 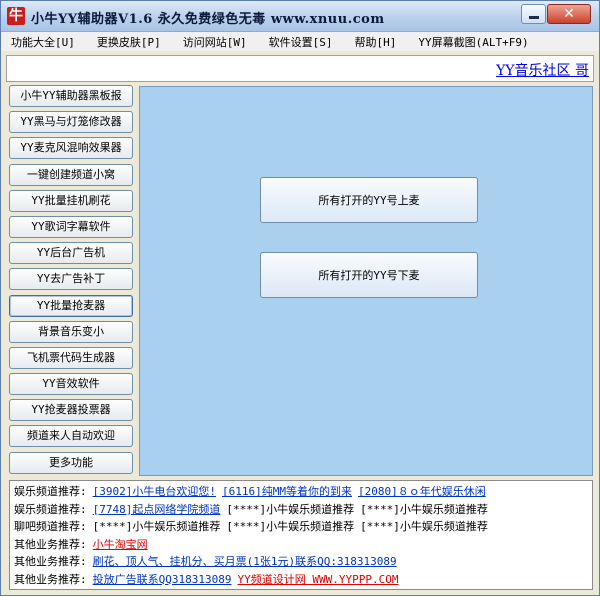 I want to click on channel-link: [7748]起点网络学院频道, so click(x=157, y=509).